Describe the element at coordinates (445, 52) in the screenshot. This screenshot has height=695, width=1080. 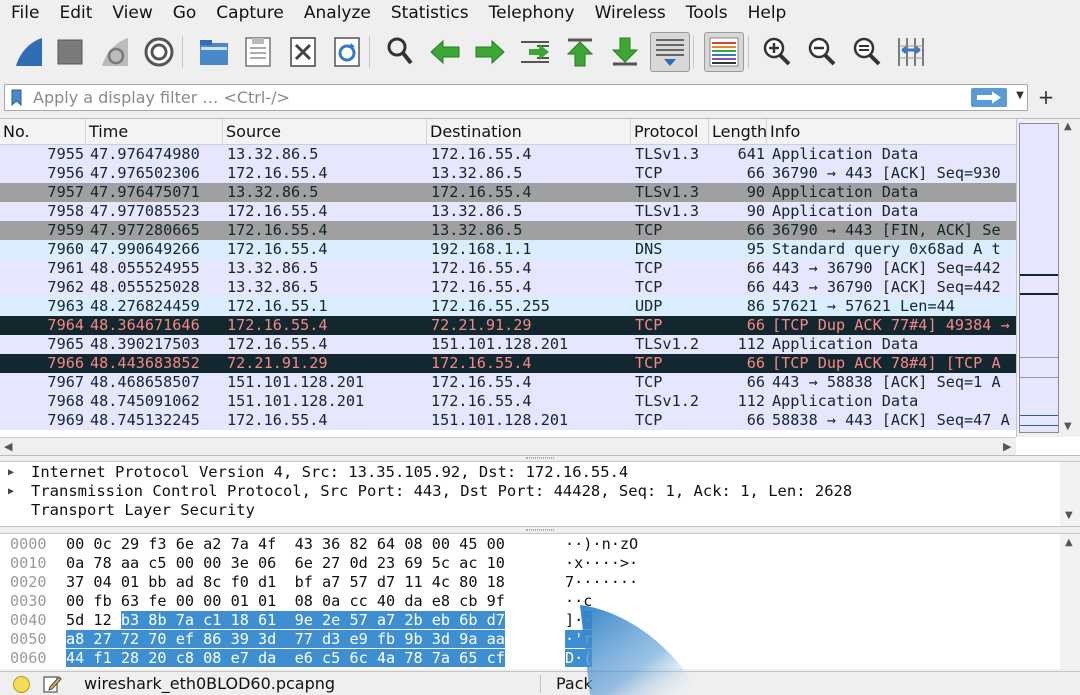
I see `go-back-button` at that location.